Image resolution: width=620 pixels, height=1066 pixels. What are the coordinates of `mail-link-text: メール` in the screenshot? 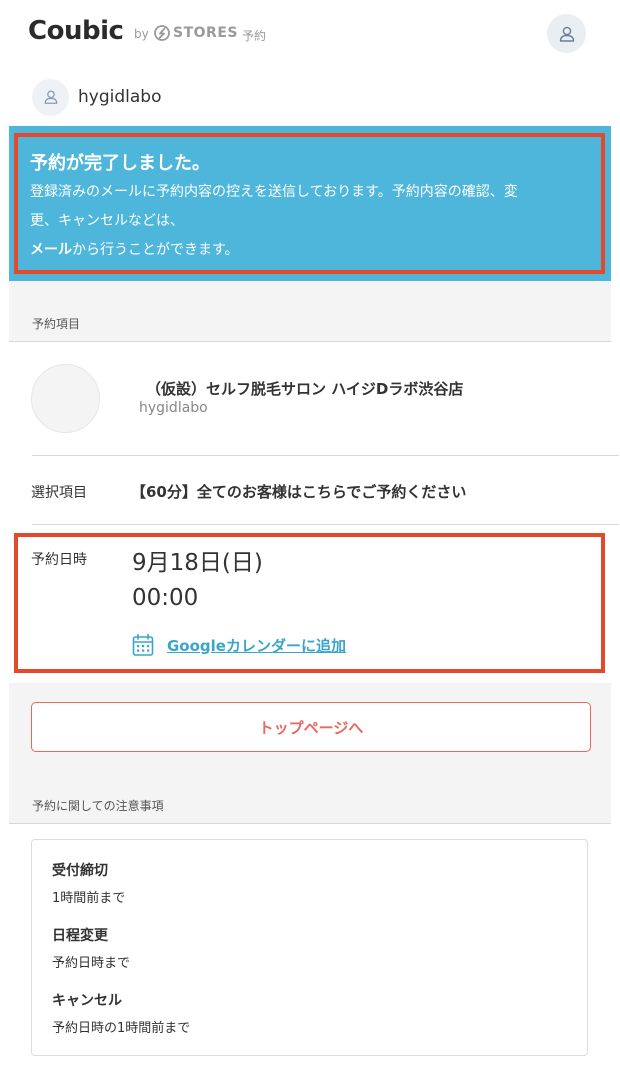 It's located at (51, 250).